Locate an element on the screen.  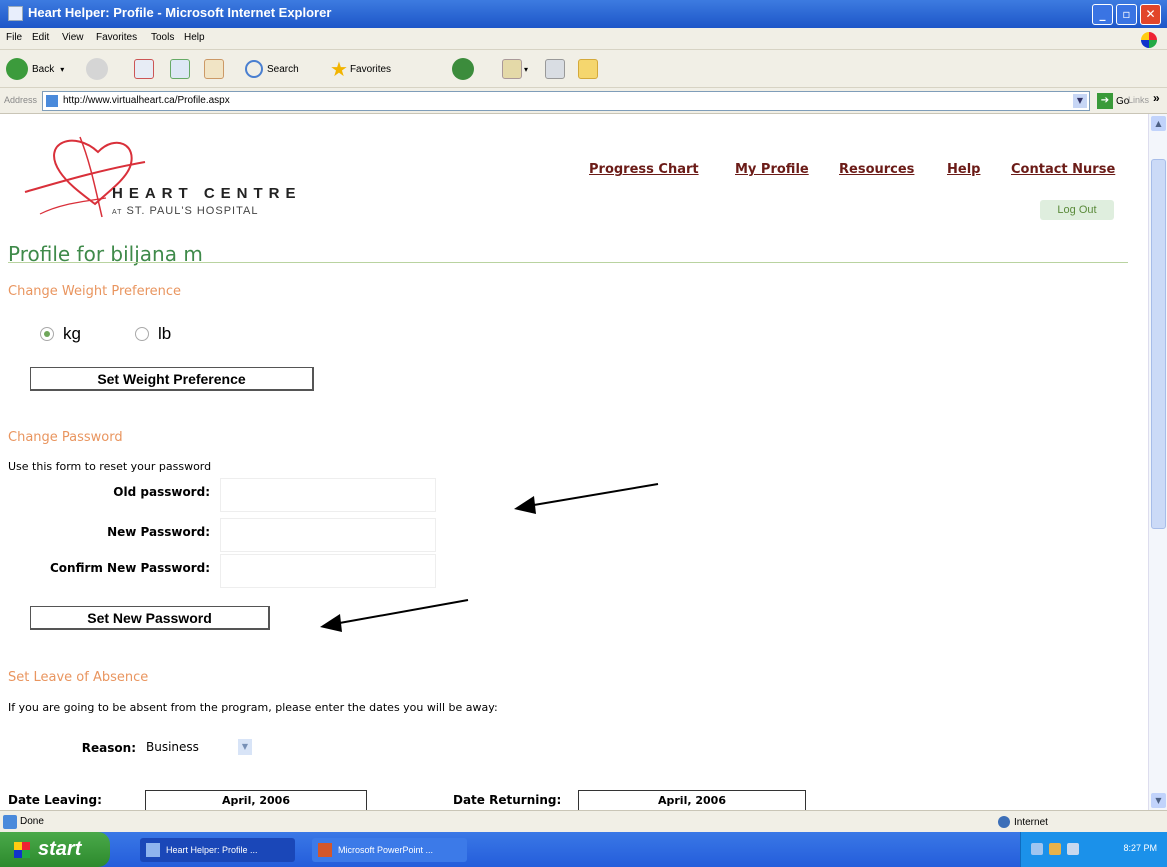
mail-icon is located at coordinates (512, 69).